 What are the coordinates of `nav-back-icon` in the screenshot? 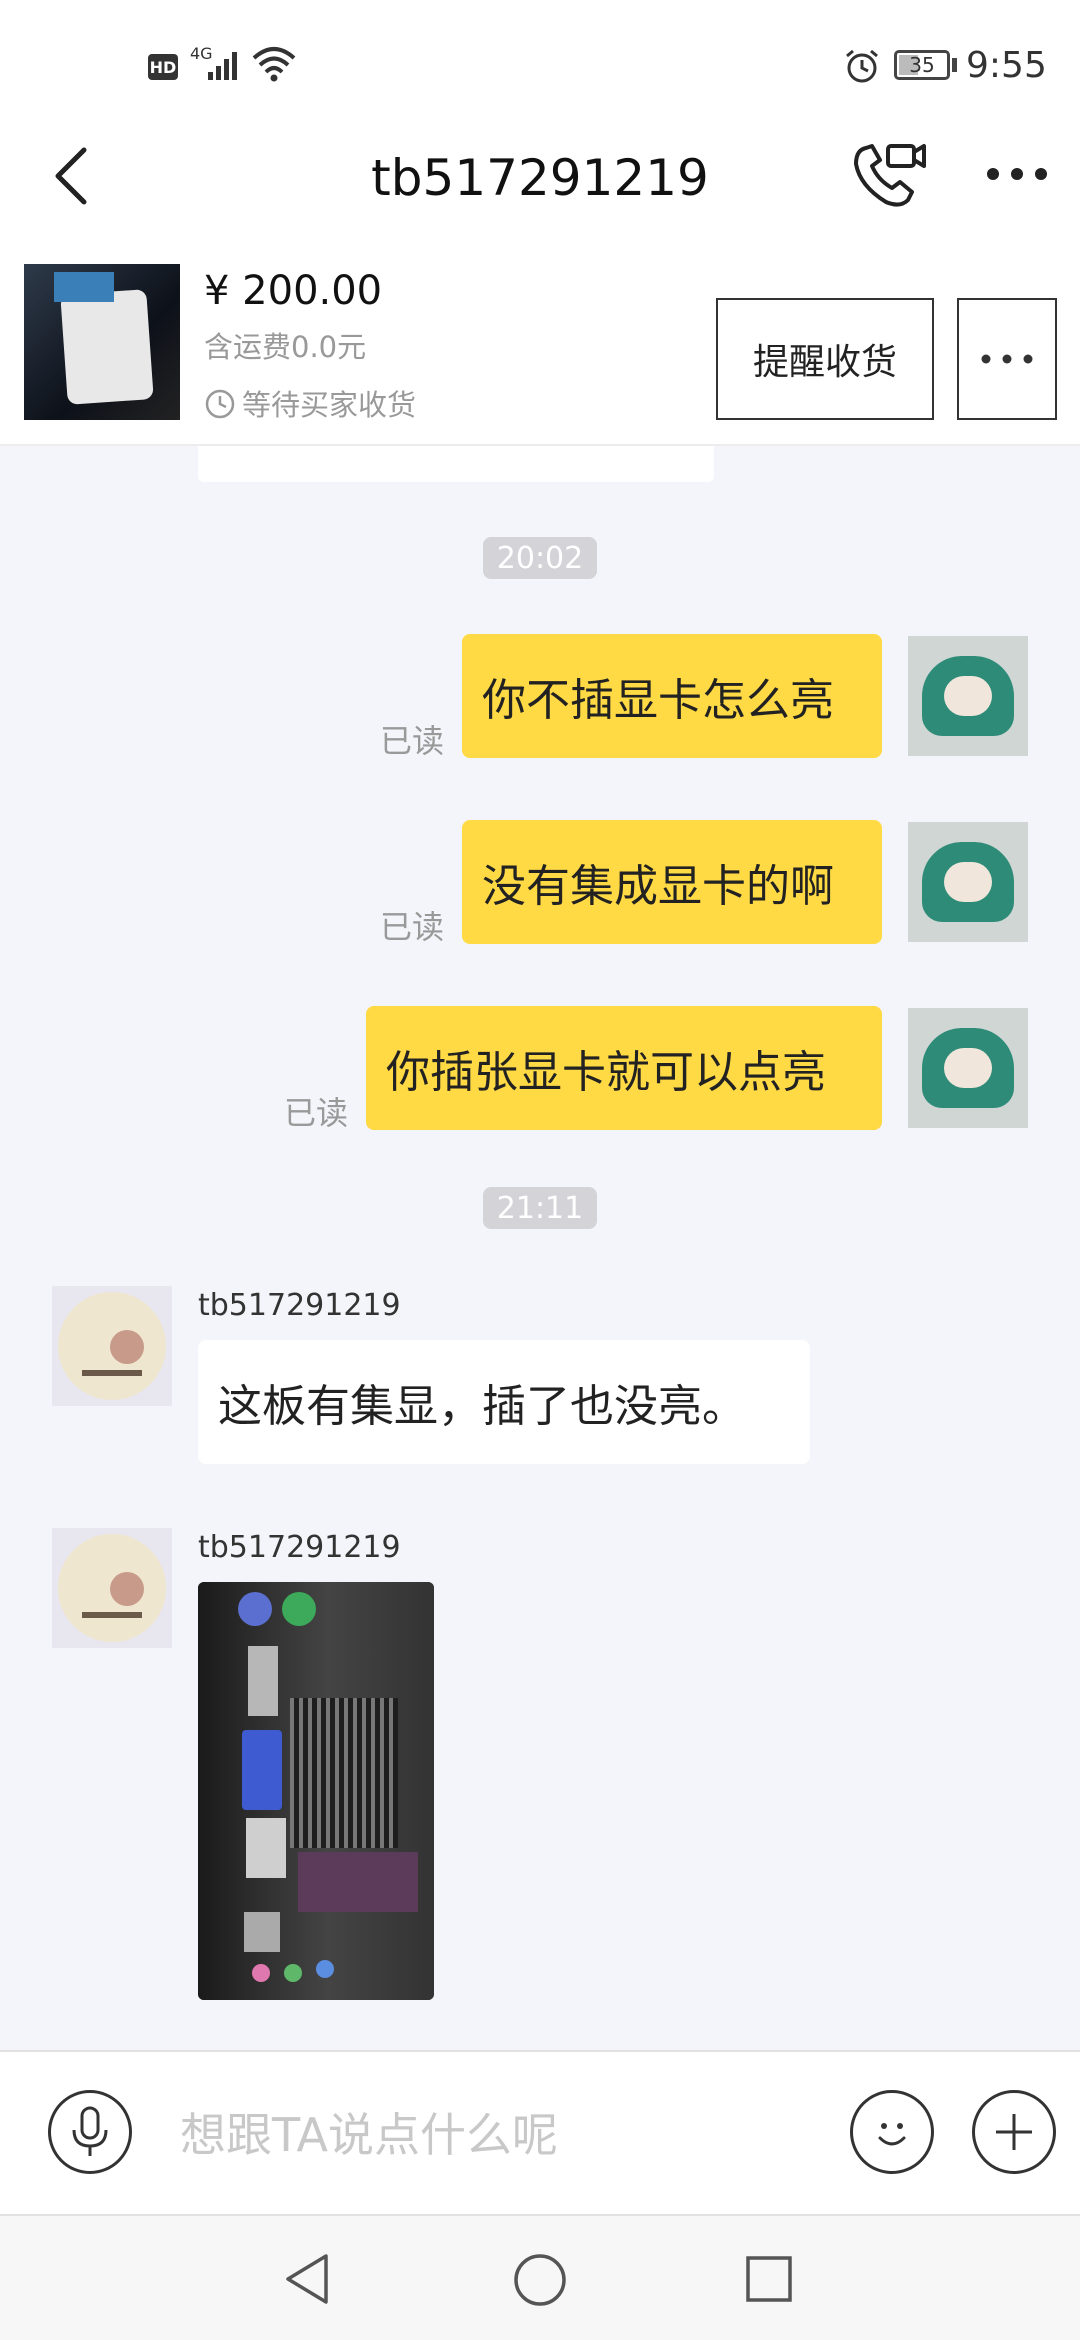 It's located at (307, 2279).